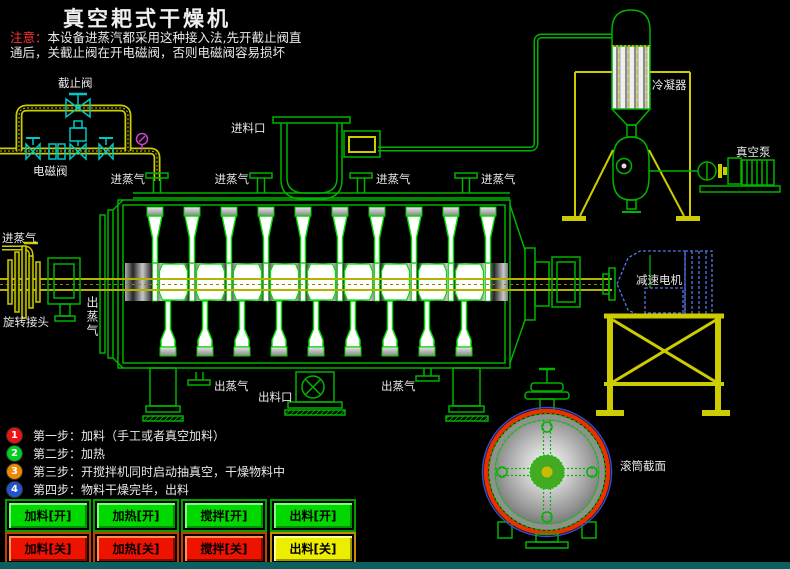 This screenshot has width=790, height=569. Describe the element at coordinates (48, 548) in the screenshot. I see `feed-off-button: 加料[关]` at that location.